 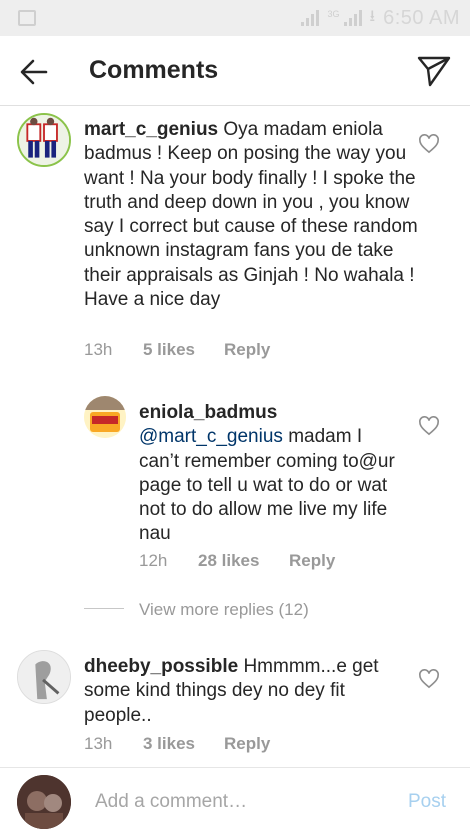 I want to click on comment-time: 12h, so click(x=153, y=560).